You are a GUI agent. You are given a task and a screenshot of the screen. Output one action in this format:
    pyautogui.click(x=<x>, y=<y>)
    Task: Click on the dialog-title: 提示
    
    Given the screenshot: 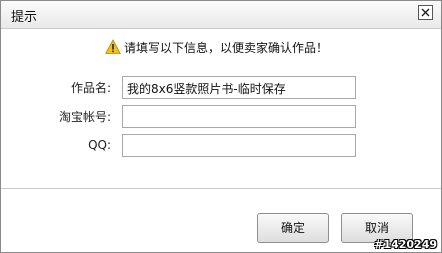 What is the action you would take?
    pyautogui.click(x=24, y=17)
    